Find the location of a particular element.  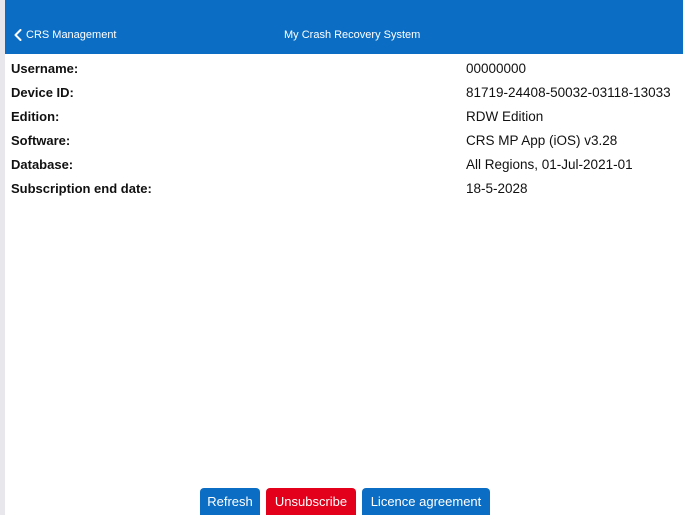

info-row-subscription-end: Subscription end date: 18-5-2028 is located at coordinates (344, 189).